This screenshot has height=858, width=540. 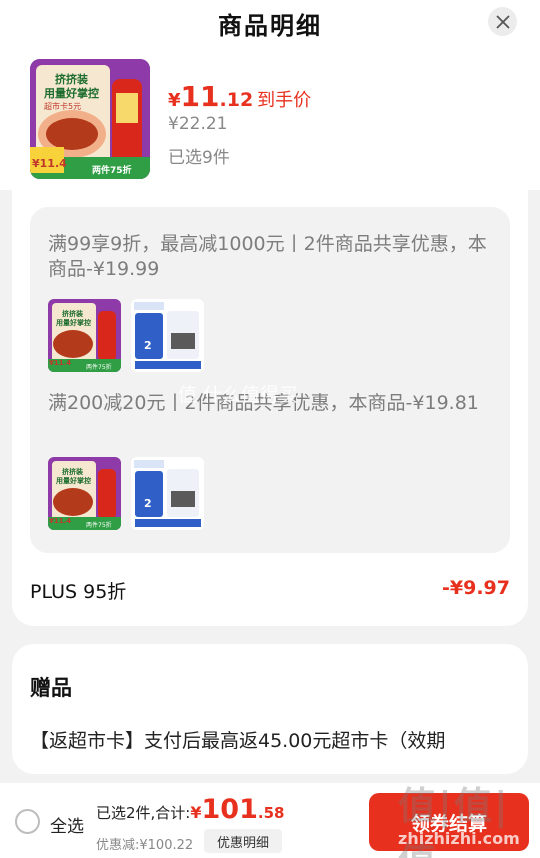 I want to click on total-integer: 101, so click(x=229, y=809).